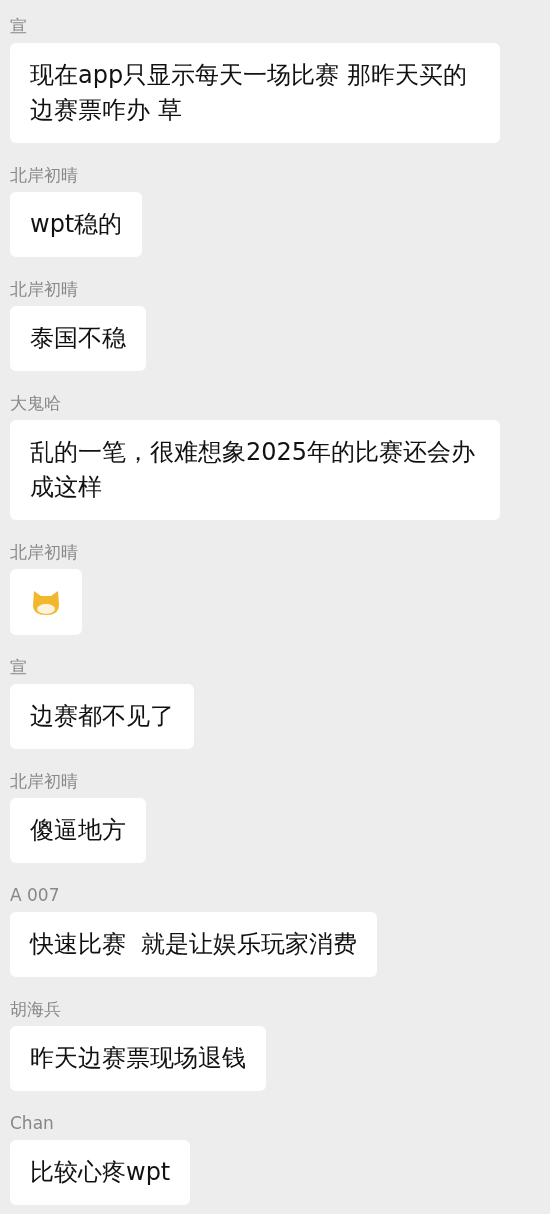  I want to click on sender-name: A 007, so click(35, 895).